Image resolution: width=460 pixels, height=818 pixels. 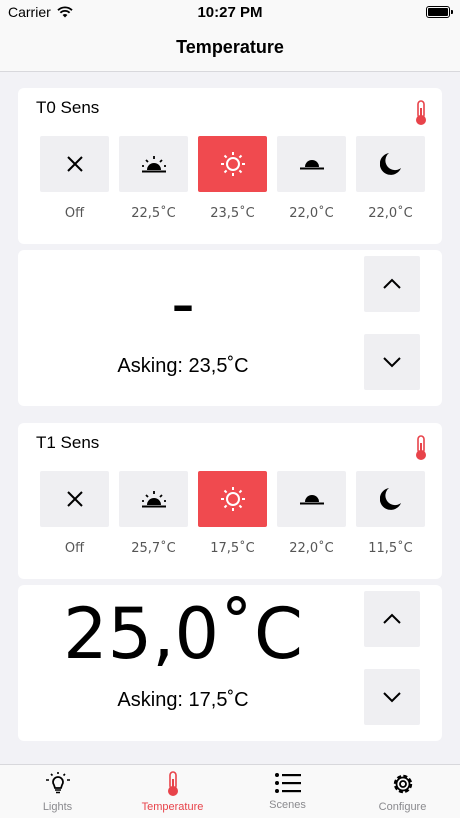 I want to click on gear-icon, so click(x=402, y=784).